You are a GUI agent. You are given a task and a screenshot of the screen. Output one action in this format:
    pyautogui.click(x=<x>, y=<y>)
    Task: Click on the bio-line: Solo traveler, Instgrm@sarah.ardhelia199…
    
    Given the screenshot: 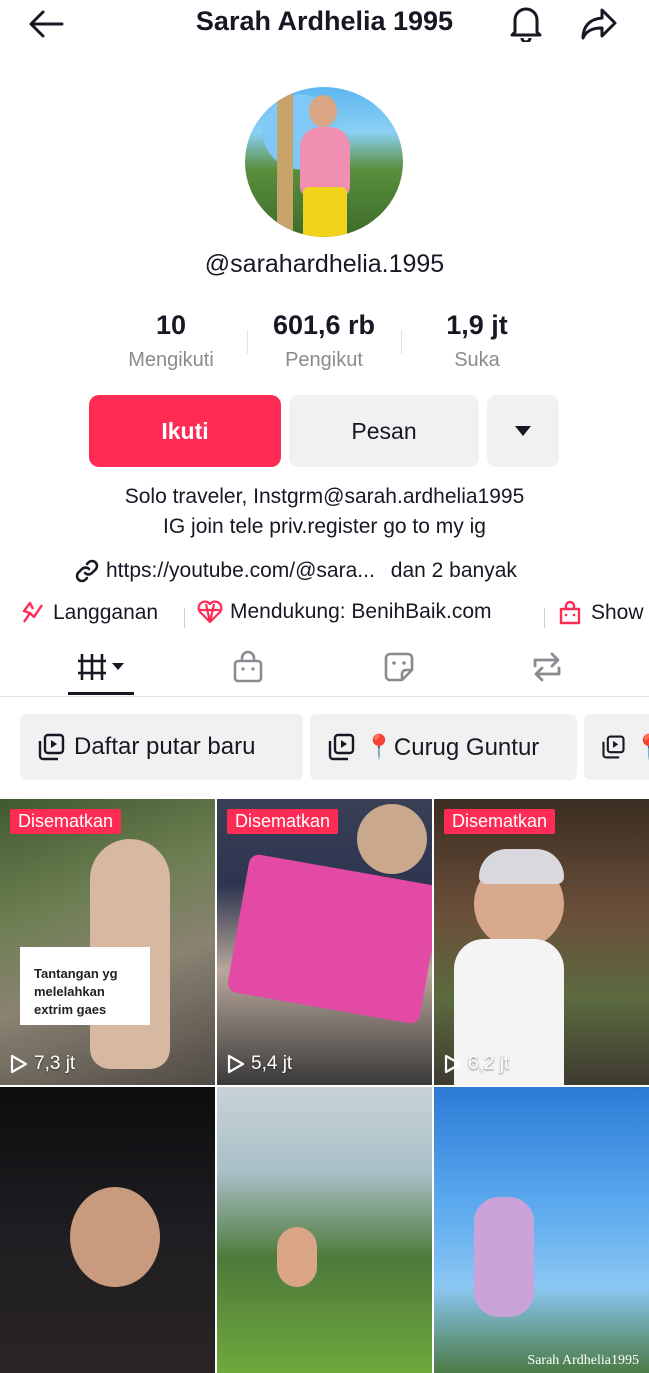 What is the action you would take?
    pyautogui.click(x=324, y=496)
    